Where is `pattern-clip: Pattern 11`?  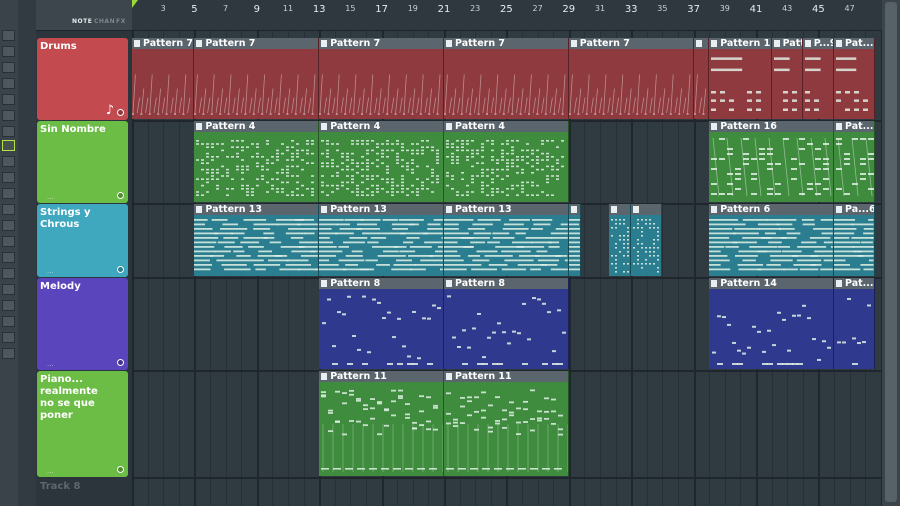
pattern-clip: Pattern 11 is located at coordinates (506, 423).